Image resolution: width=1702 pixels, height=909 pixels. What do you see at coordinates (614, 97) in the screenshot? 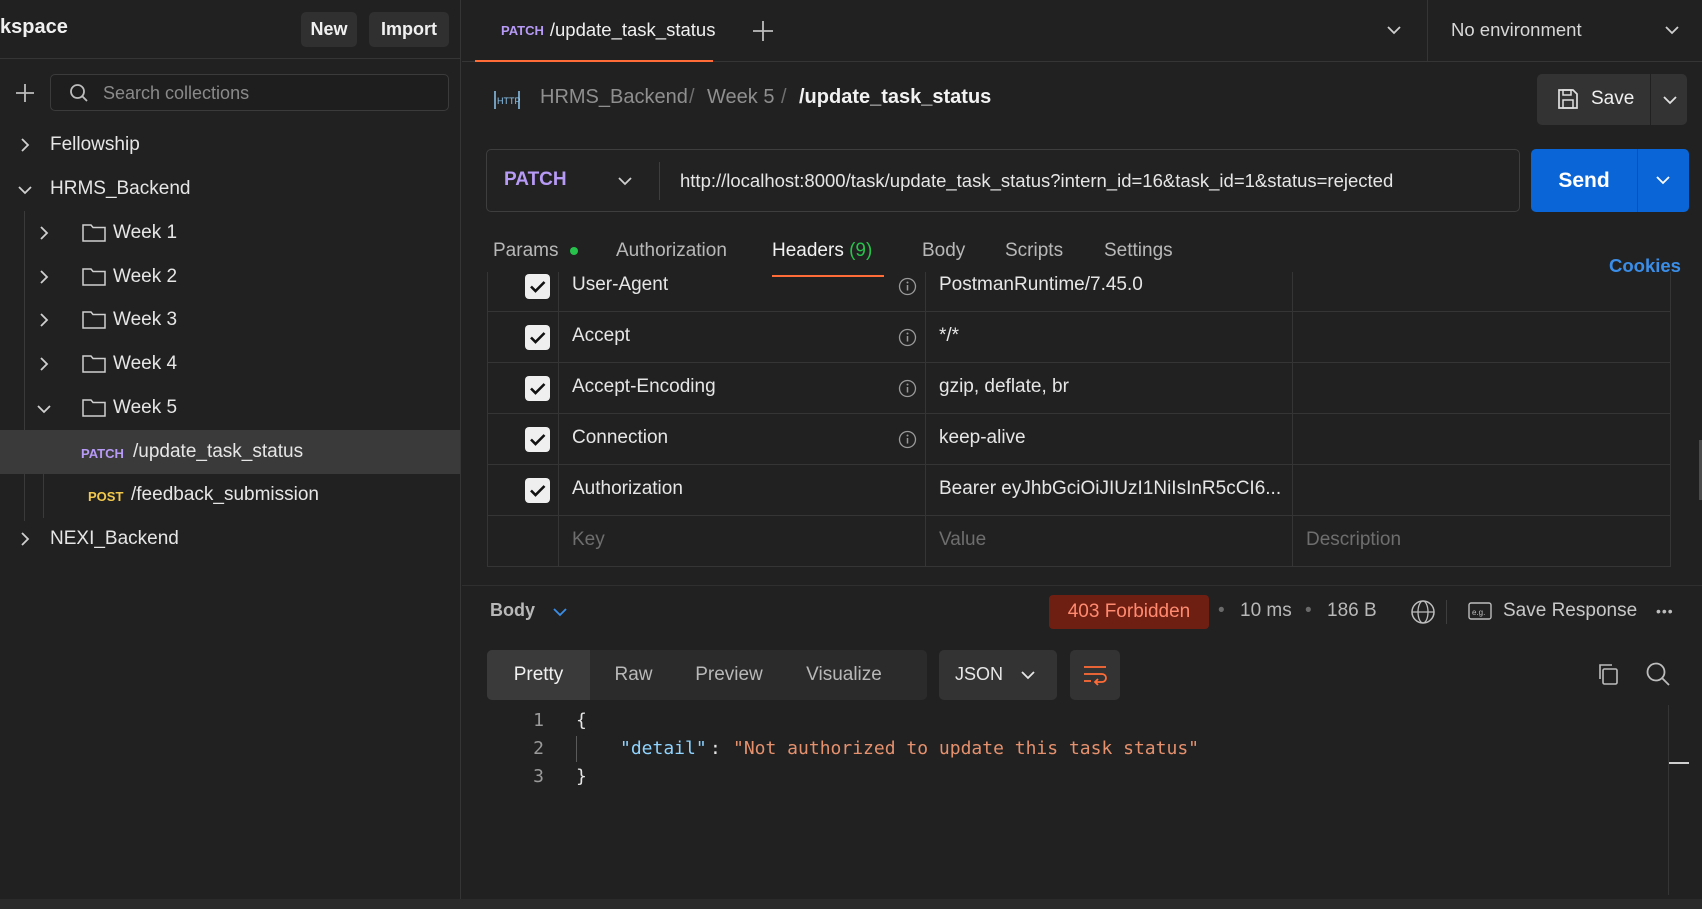
I see `breadcrumb-collection: HRMS_Backend` at bounding box center [614, 97].